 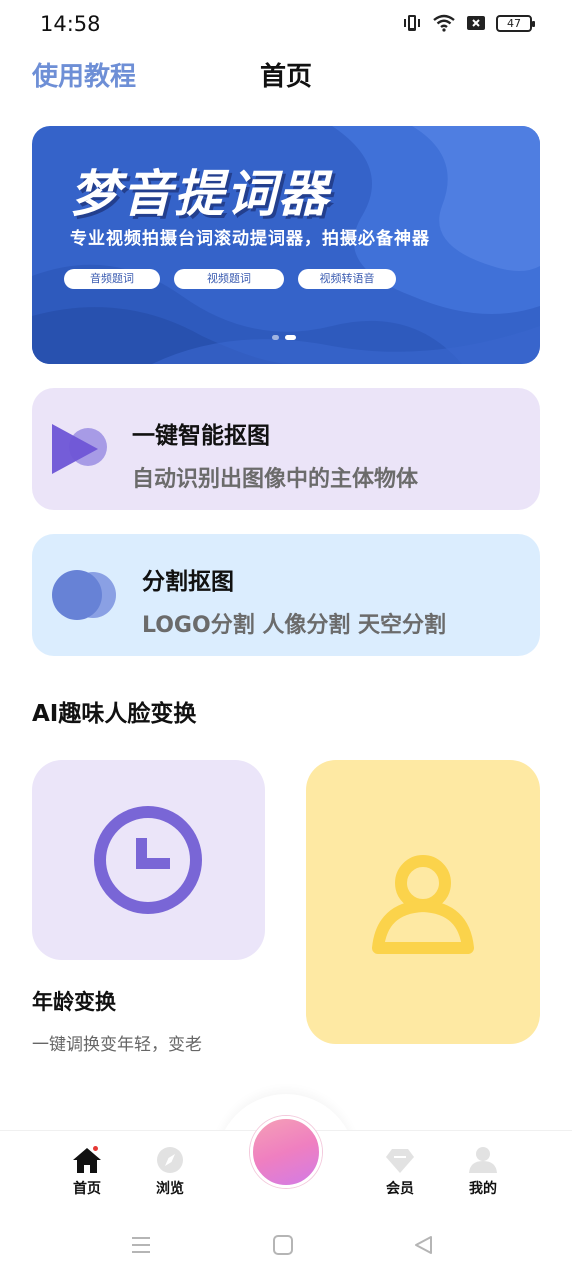 I want to click on nav-item-browse: 浏览, so click(x=170, y=1172).